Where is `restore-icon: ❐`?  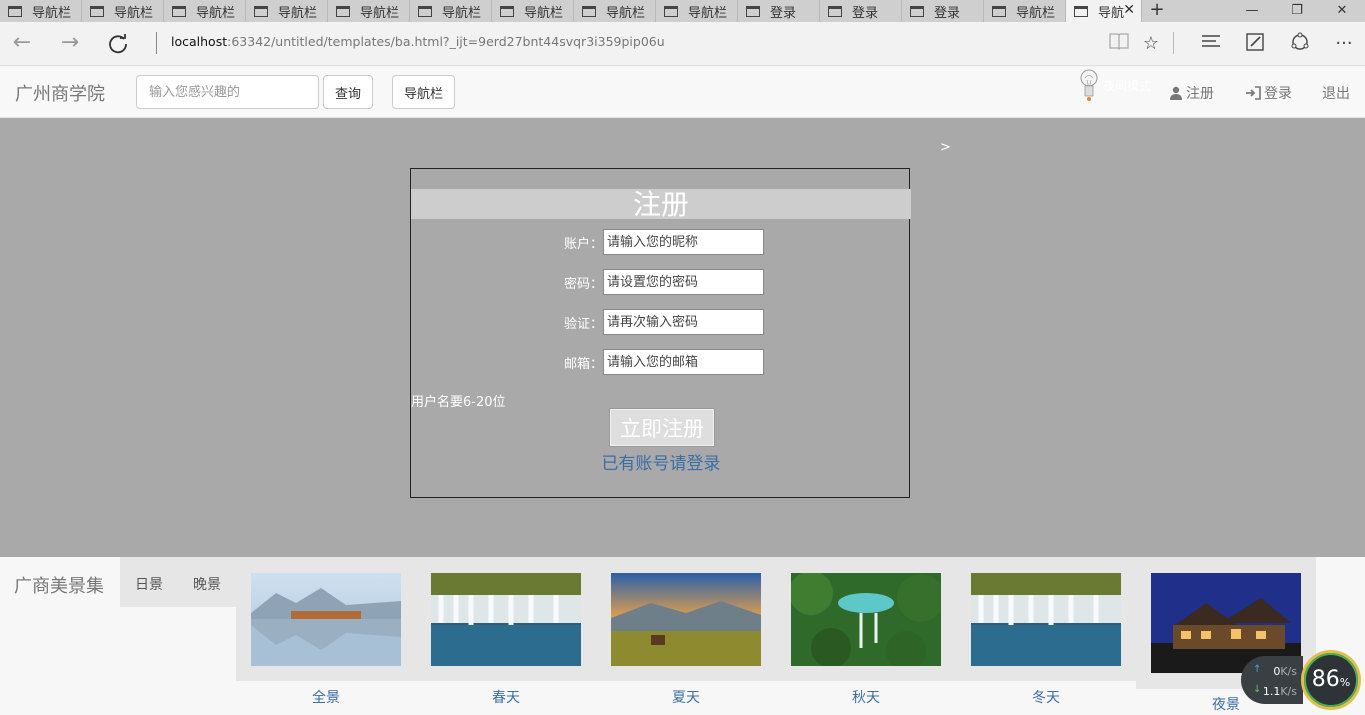 restore-icon: ❐ is located at coordinates (1297, 11).